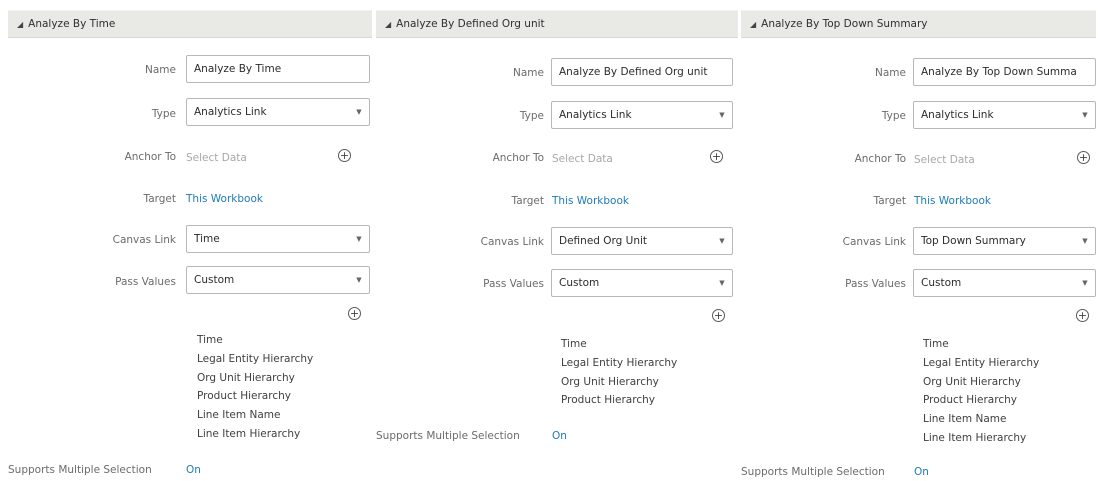  What do you see at coordinates (844, 24) in the screenshot?
I see `panel-title: Analyze By Top Down Summary` at bounding box center [844, 24].